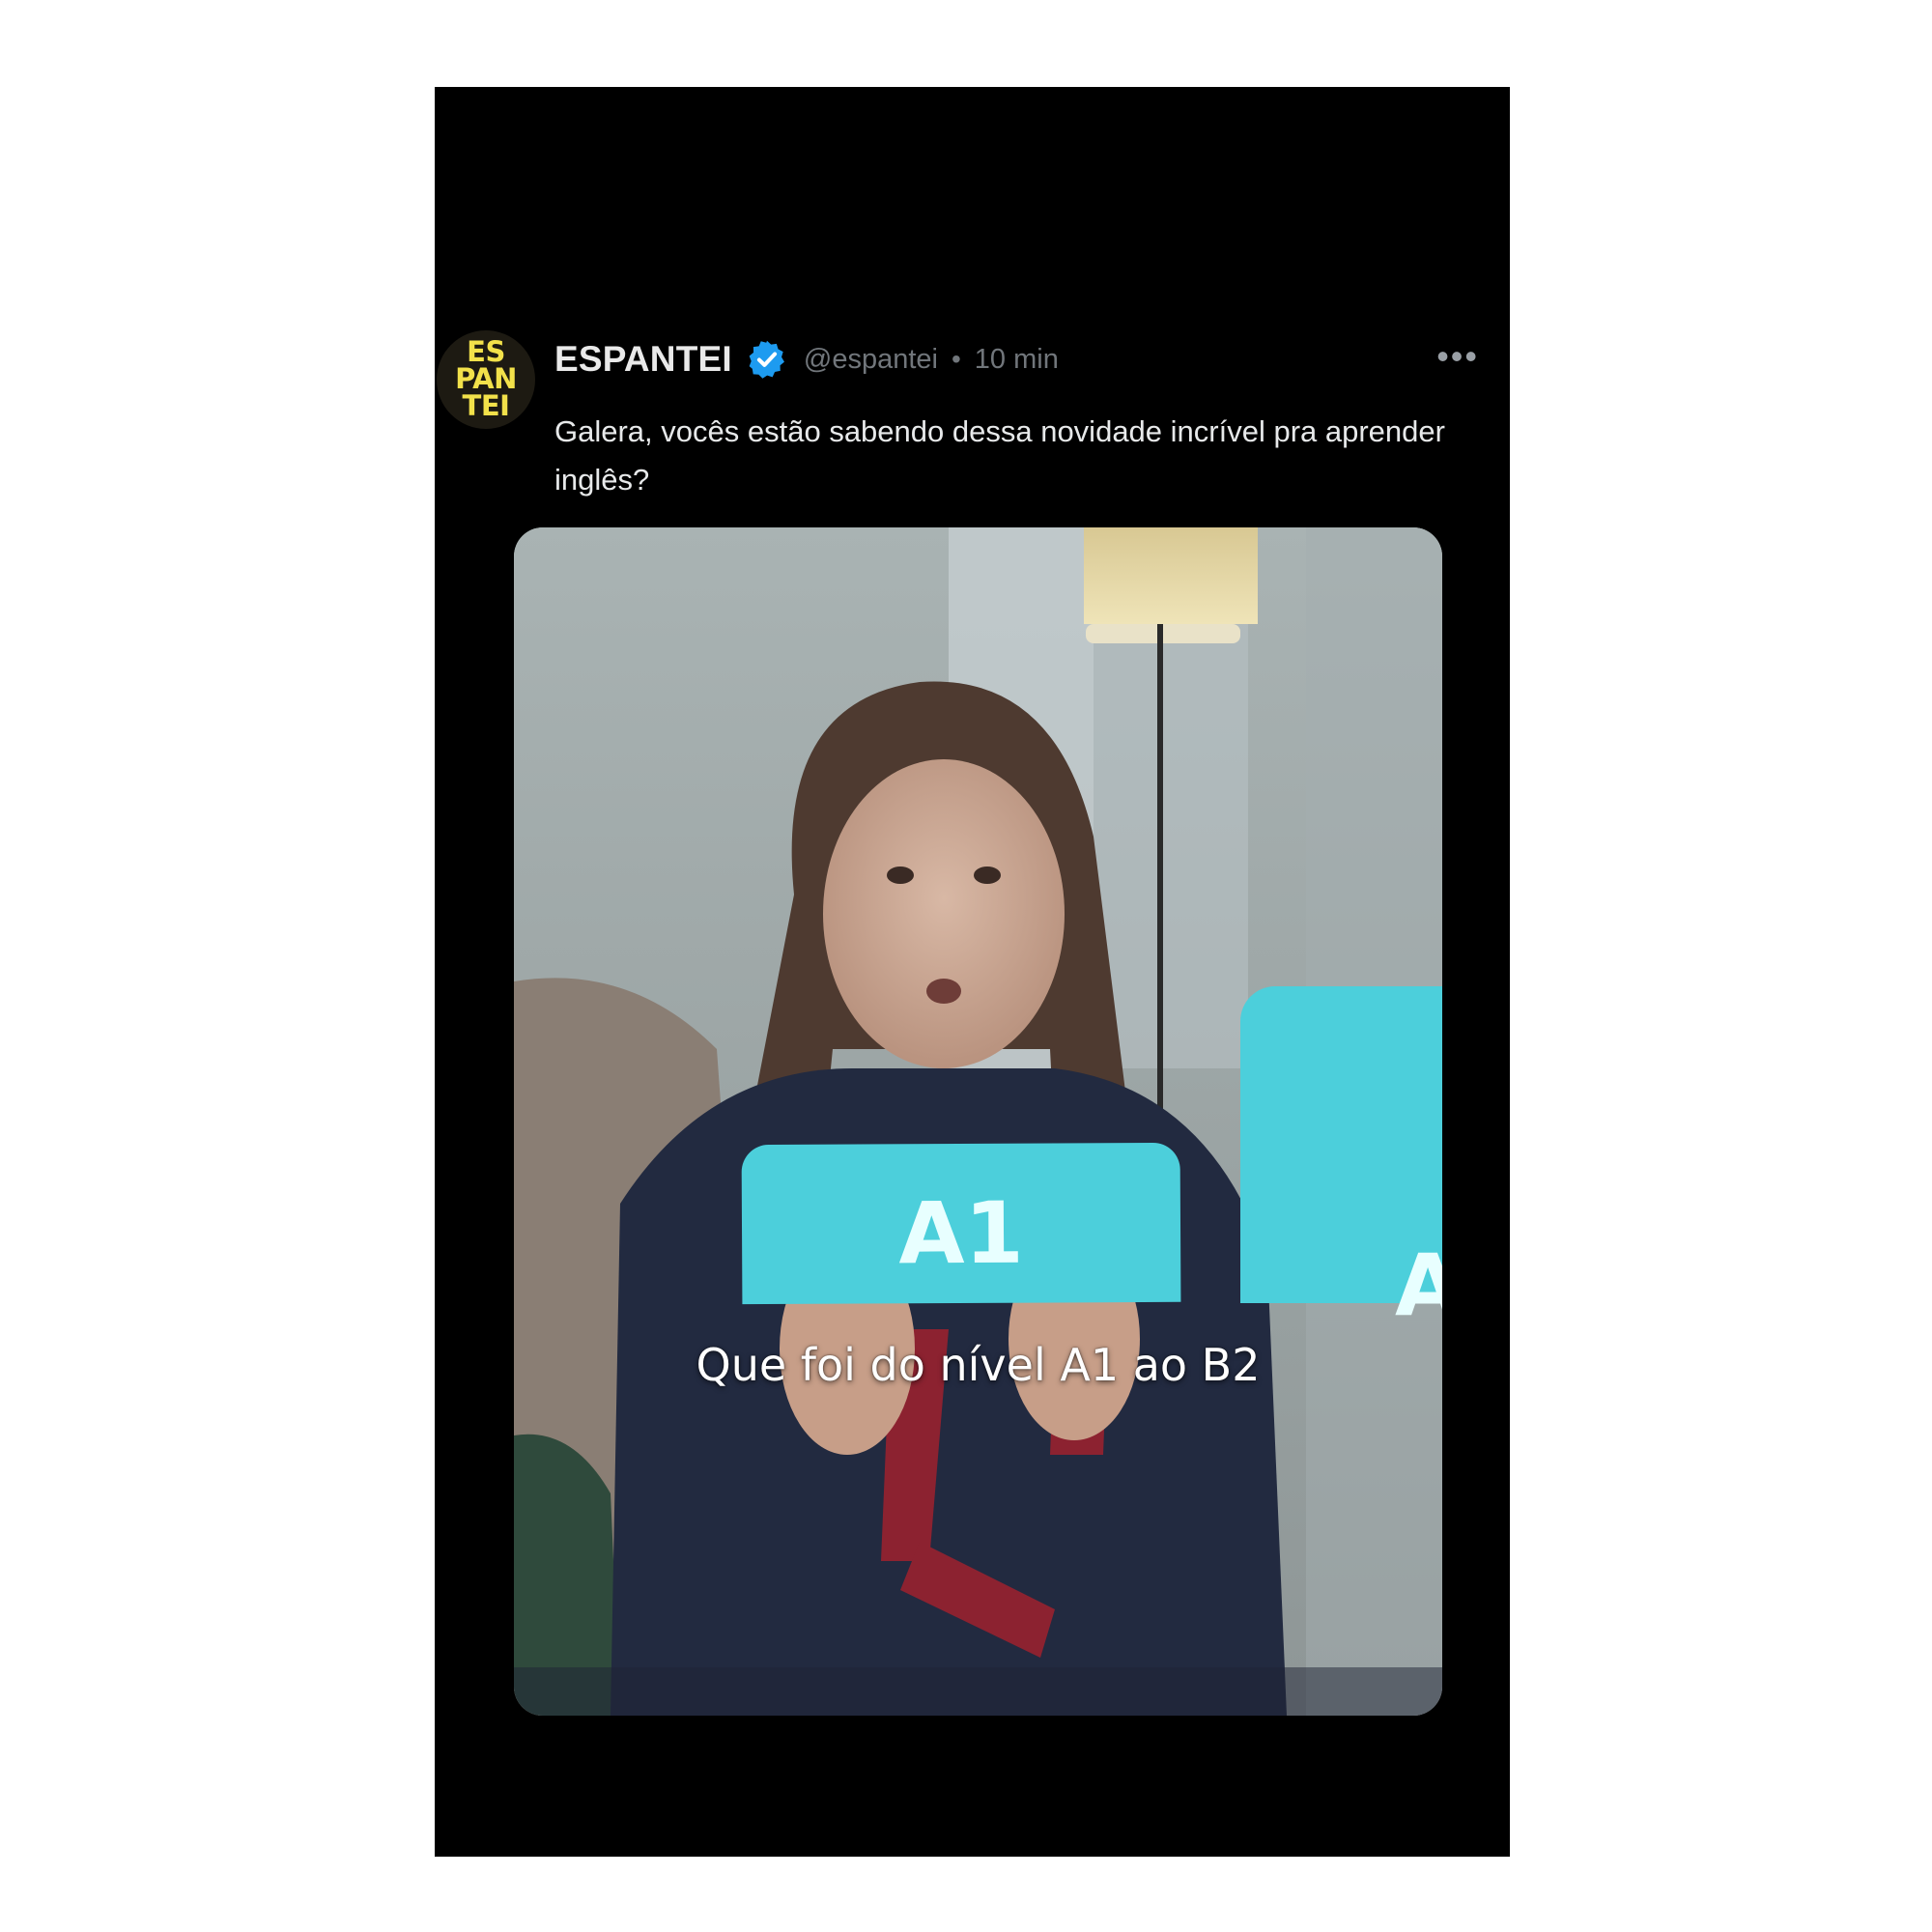  Describe the element at coordinates (1171, 575) in the screenshot. I see `lamp-shade` at that location.